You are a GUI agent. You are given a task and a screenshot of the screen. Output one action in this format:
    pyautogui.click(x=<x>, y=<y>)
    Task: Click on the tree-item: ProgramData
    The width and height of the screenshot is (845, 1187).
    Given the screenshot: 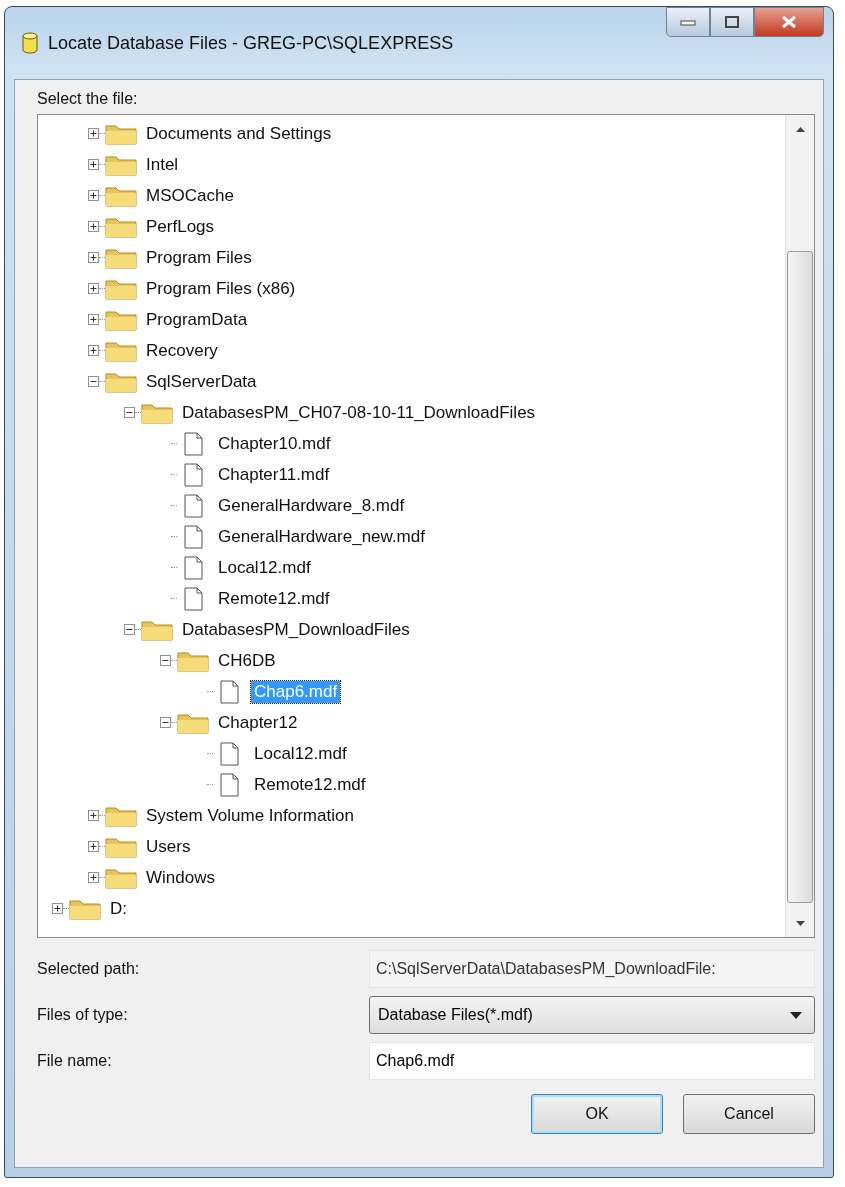 What is the action you would take?
    pyautogui.click(x=197, y=319)
    